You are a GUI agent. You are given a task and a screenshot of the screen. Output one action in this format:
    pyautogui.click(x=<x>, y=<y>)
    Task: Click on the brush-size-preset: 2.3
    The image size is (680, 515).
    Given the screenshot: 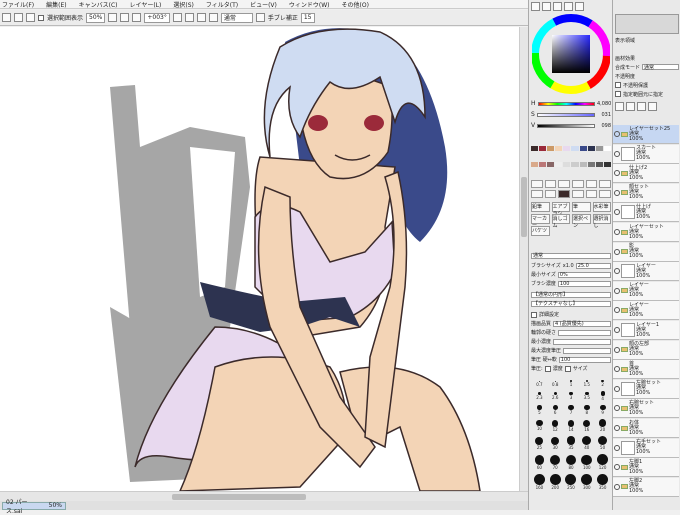 What is the action you would take?
    pyautogui.click(x=539, y=396)
    